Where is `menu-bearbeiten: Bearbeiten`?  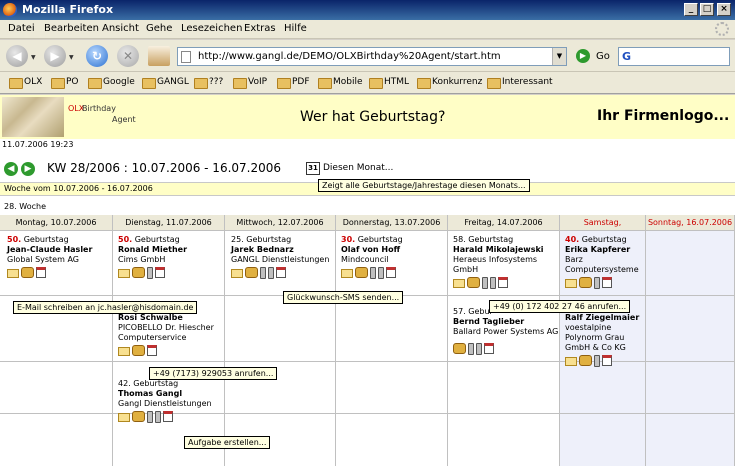
menu-bearbeiten: Bearbeiten is located at coordinates (71, 28).